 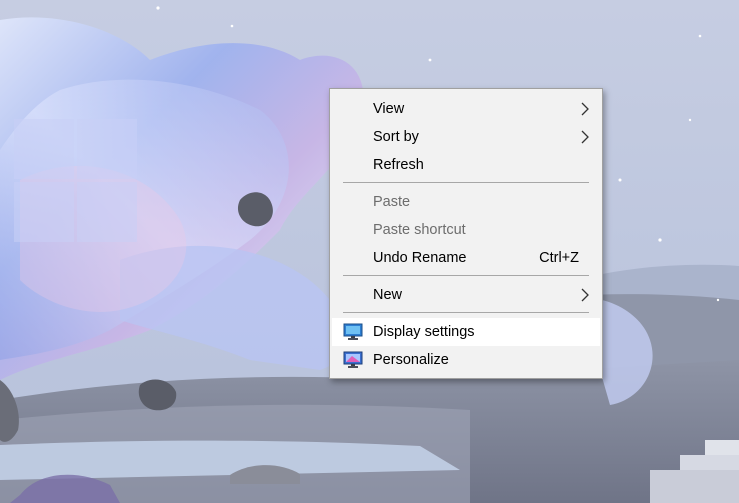 What do you see at coordinates (411, 360) in the screenshot?
I see `menu-item-label: Personalize` at bounding box center [411, 360].